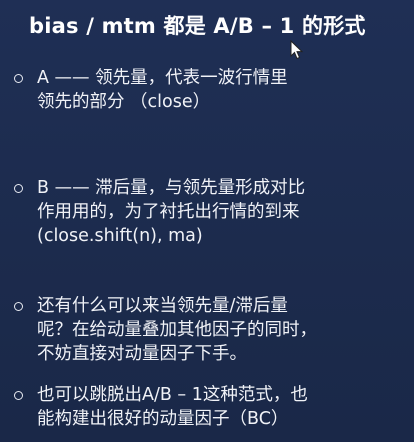  What do you see at coordinates (163, 419) in the screenshot?
I see `bullet-line: 能构建出很好的动量因子（BC）` at bounding box center [163, 419].